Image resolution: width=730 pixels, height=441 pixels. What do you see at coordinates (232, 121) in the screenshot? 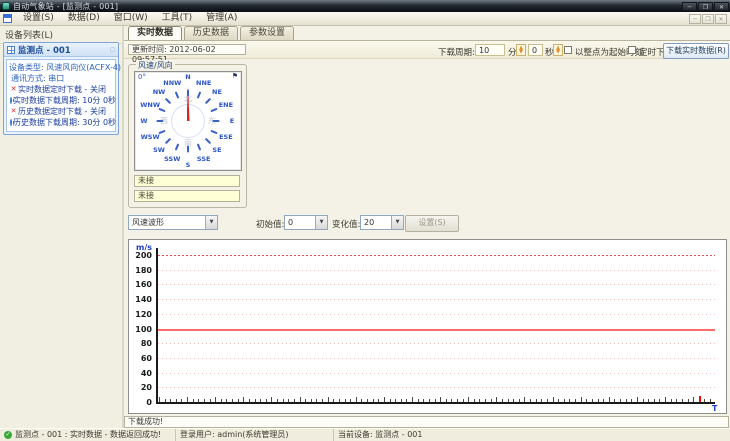
I see `compass-direction-label: E` at bounding box center [232, 121].